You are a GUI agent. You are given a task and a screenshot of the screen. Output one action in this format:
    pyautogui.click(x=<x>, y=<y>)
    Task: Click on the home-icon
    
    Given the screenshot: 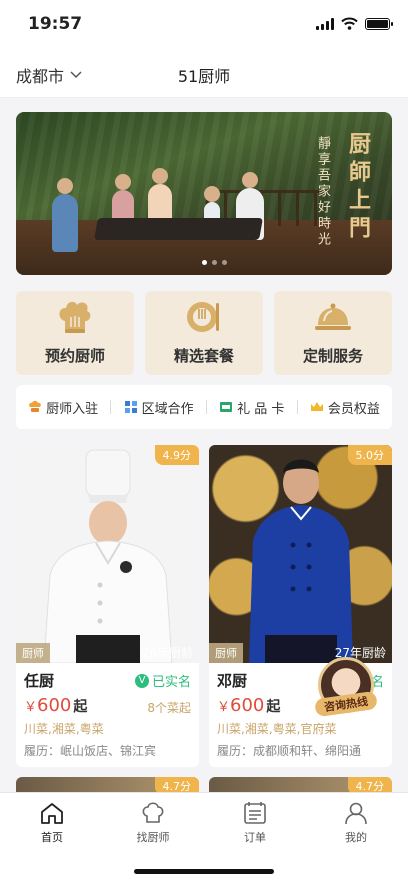 What is the action you would take?
    pyautogui.click(x=52, y=813)
    